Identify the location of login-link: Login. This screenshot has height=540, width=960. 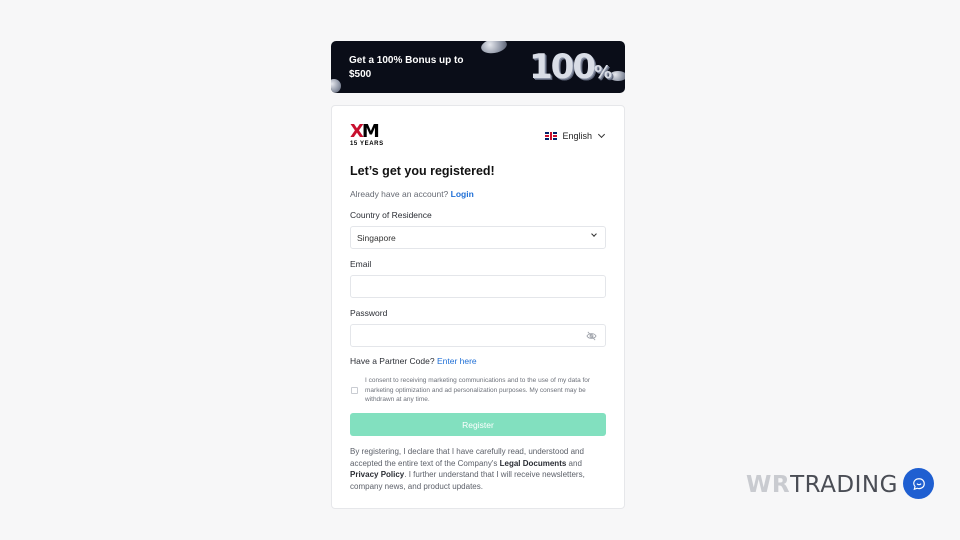
(462, 194).